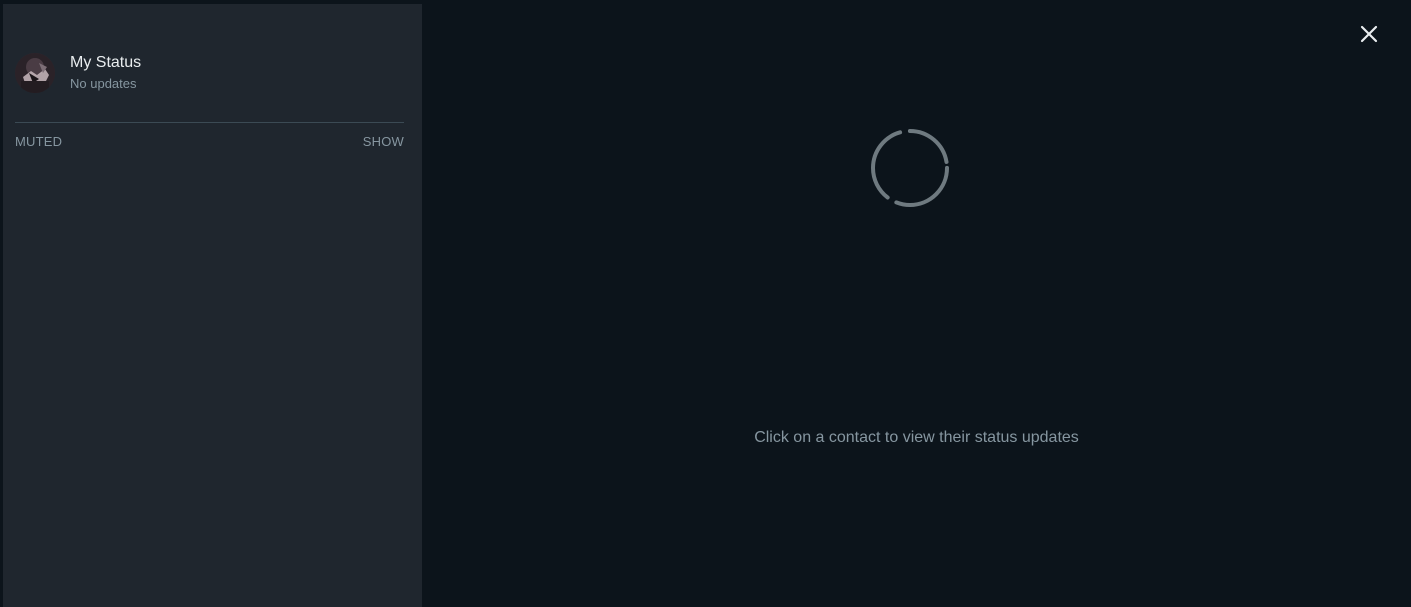  What do you see at coordinates (209, 122) in the screenshot?
I see `section-divider` at bounding box center [209, 122].